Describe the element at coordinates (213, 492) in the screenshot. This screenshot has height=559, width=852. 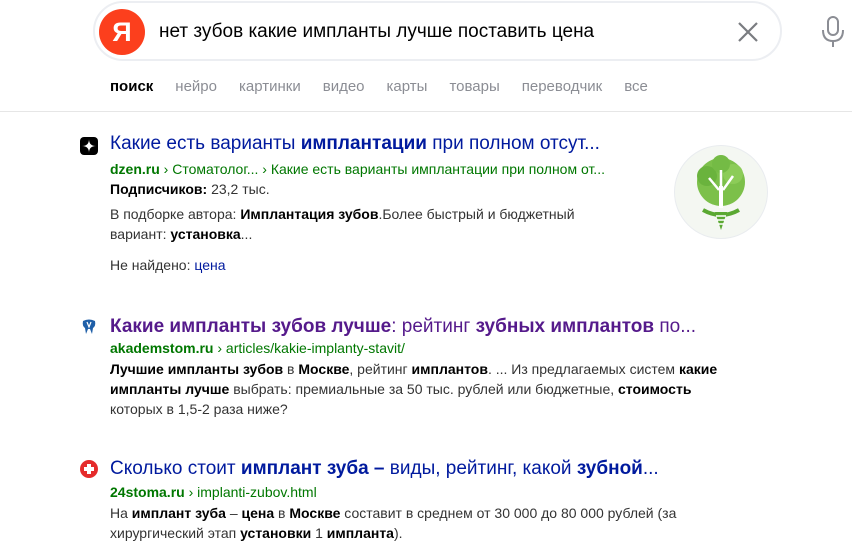
I see `result-url: 24stoma.ru › implanti-zubov.html` at that location.